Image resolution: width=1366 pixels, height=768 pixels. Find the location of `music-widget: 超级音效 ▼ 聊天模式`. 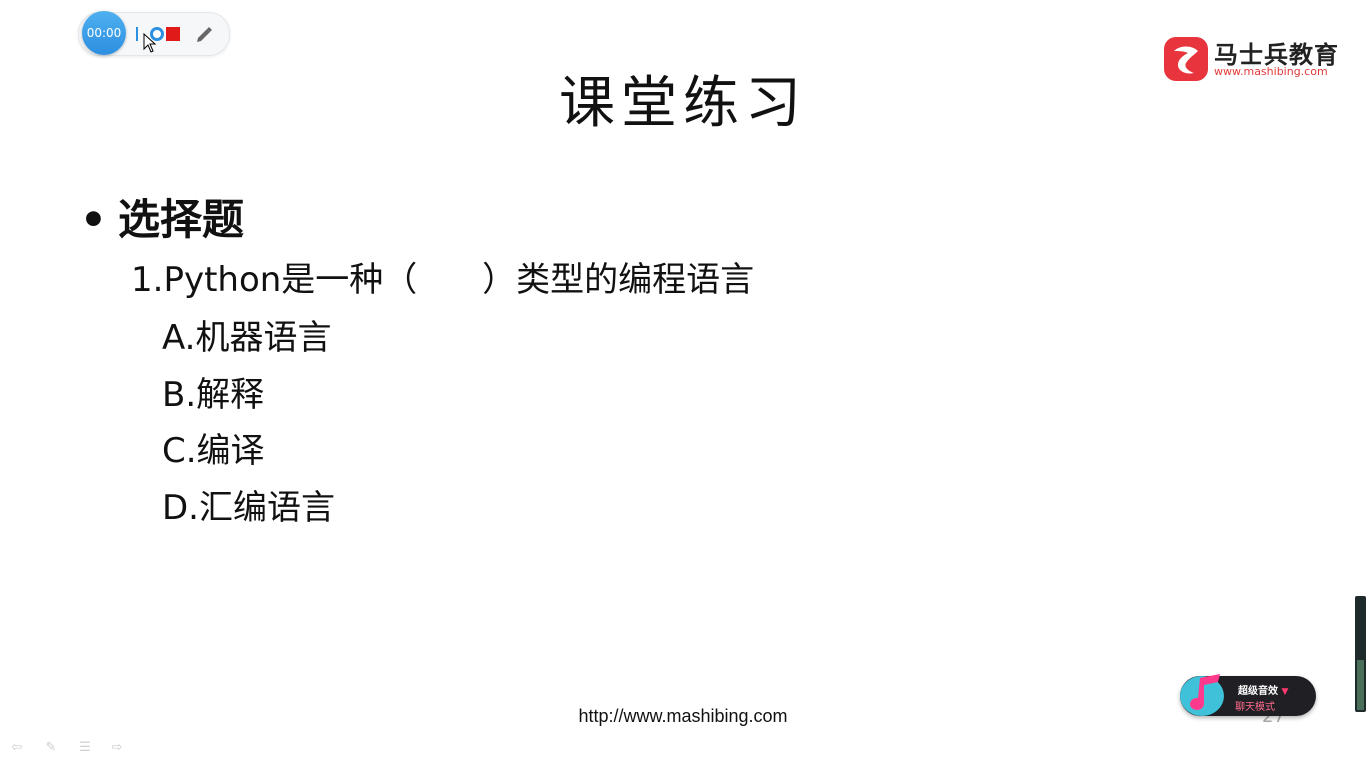

music-widget: 超级音效 ▼ 聊天模式 is located at coordinates (1248, 695).